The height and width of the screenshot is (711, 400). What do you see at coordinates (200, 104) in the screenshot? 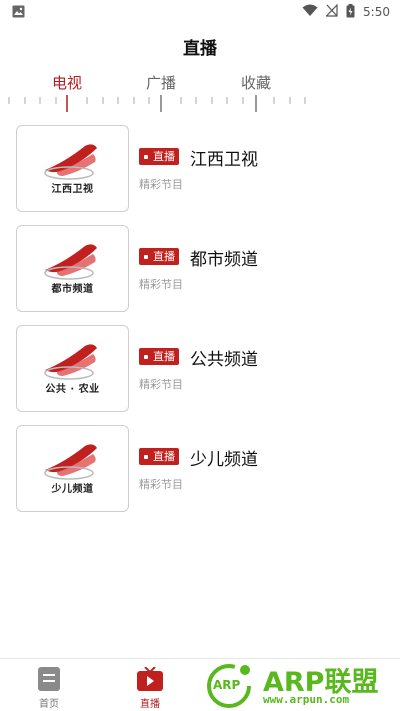
I see `tab-ruler` at bounding box center [200, 104].